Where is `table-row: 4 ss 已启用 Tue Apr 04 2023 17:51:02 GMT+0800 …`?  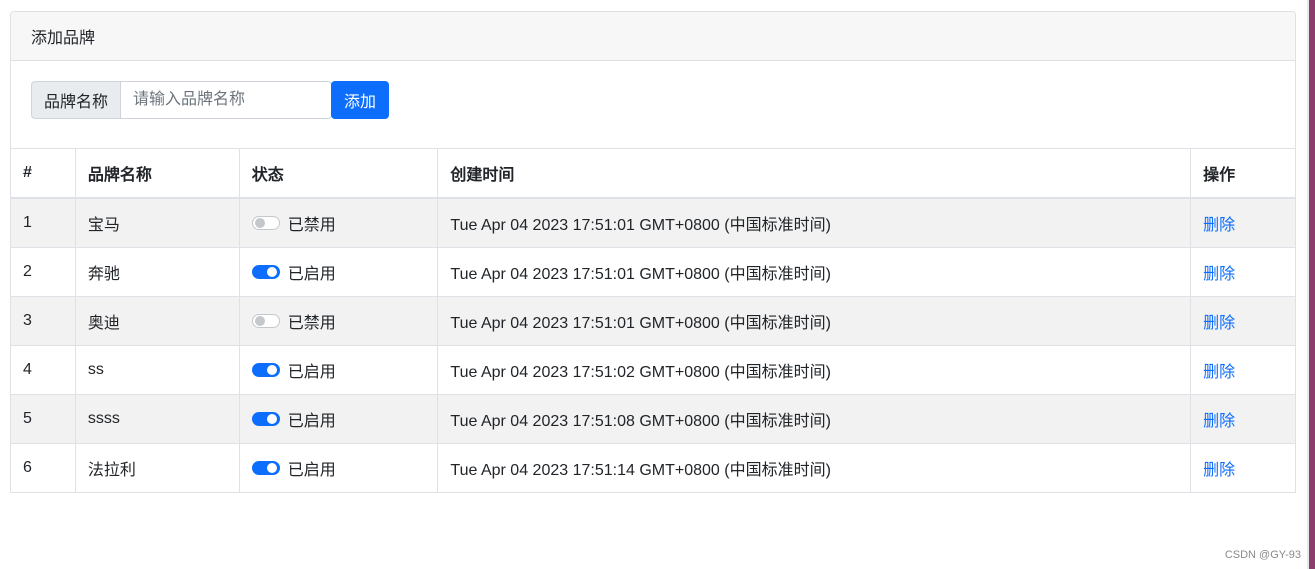
table-row: 4 ss 已启用 Tue Apr 04 2023 17:51:02 GMT+0800 … is located at coordinates (653, 370).